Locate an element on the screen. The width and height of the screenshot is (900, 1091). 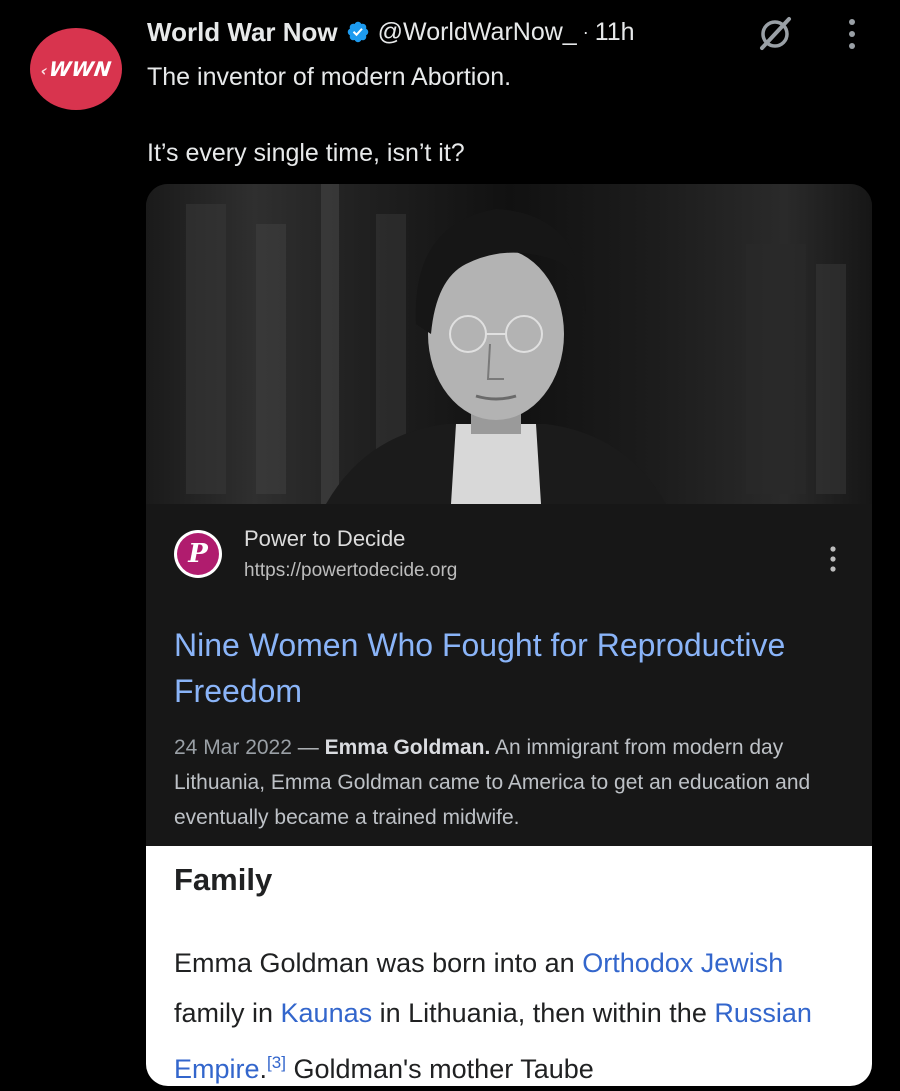
snippet-dash: — is located at coordinates (308, 747).